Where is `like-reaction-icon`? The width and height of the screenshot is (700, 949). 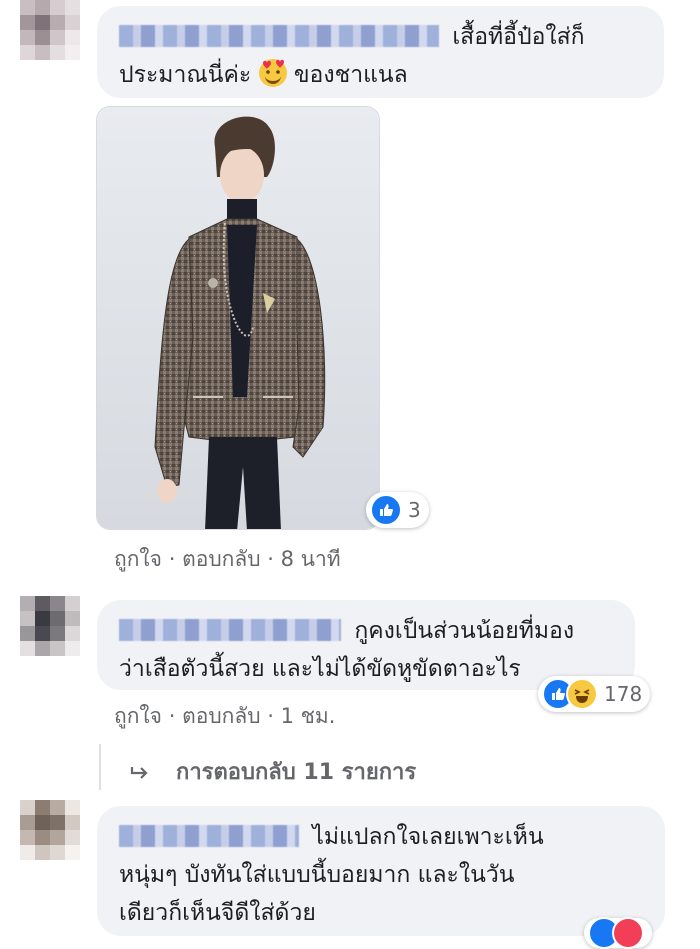 like-reaction-icon is located at coordinates (386, 510).